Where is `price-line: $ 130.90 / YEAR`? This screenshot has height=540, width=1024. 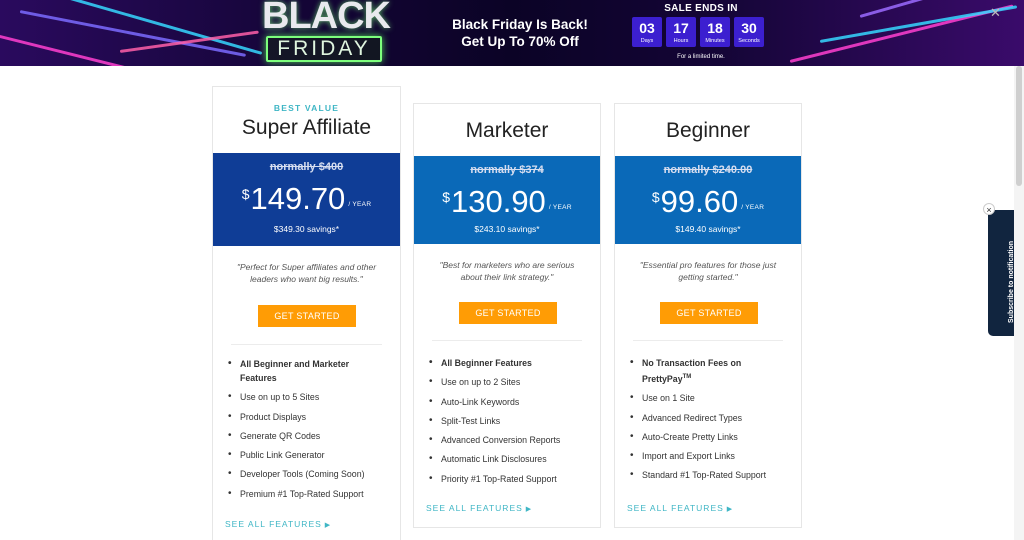
price-line: $ 130.90 / YEAR is located at coordinates (507, 202).